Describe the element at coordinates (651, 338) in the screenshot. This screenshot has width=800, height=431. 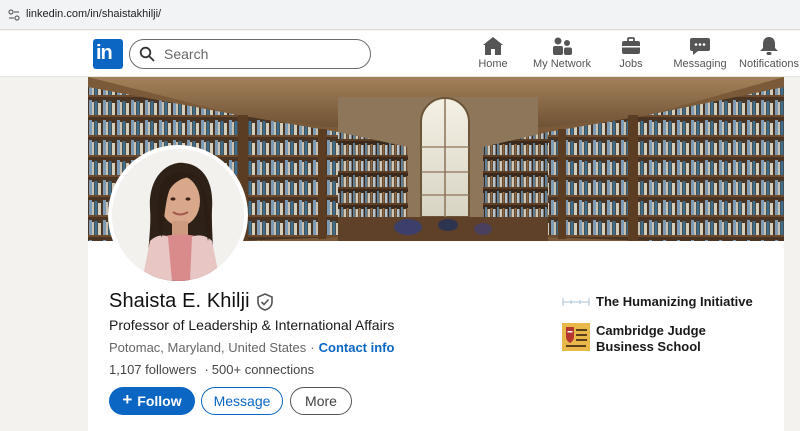
I see `organization-name: Cambridge Judge Business School` at that location.